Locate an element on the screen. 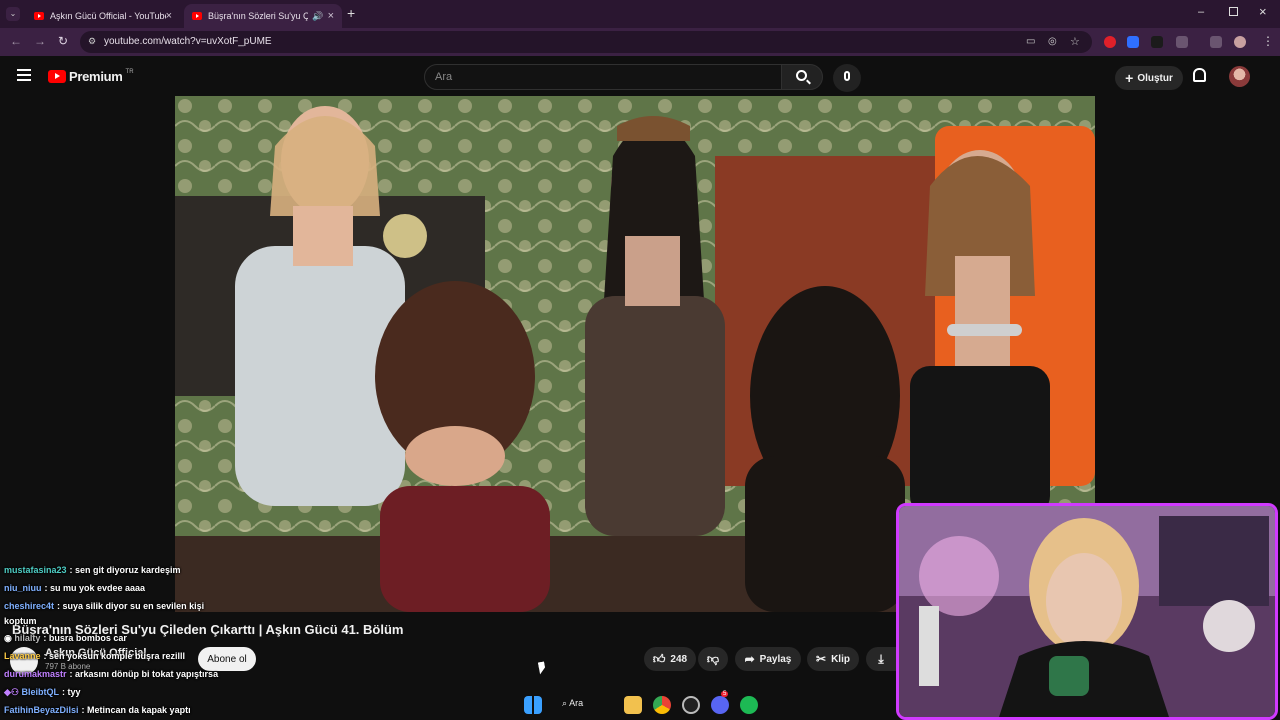 The image size is (1280, 720). new-tab-button: + is located at coordinates (351, 13).